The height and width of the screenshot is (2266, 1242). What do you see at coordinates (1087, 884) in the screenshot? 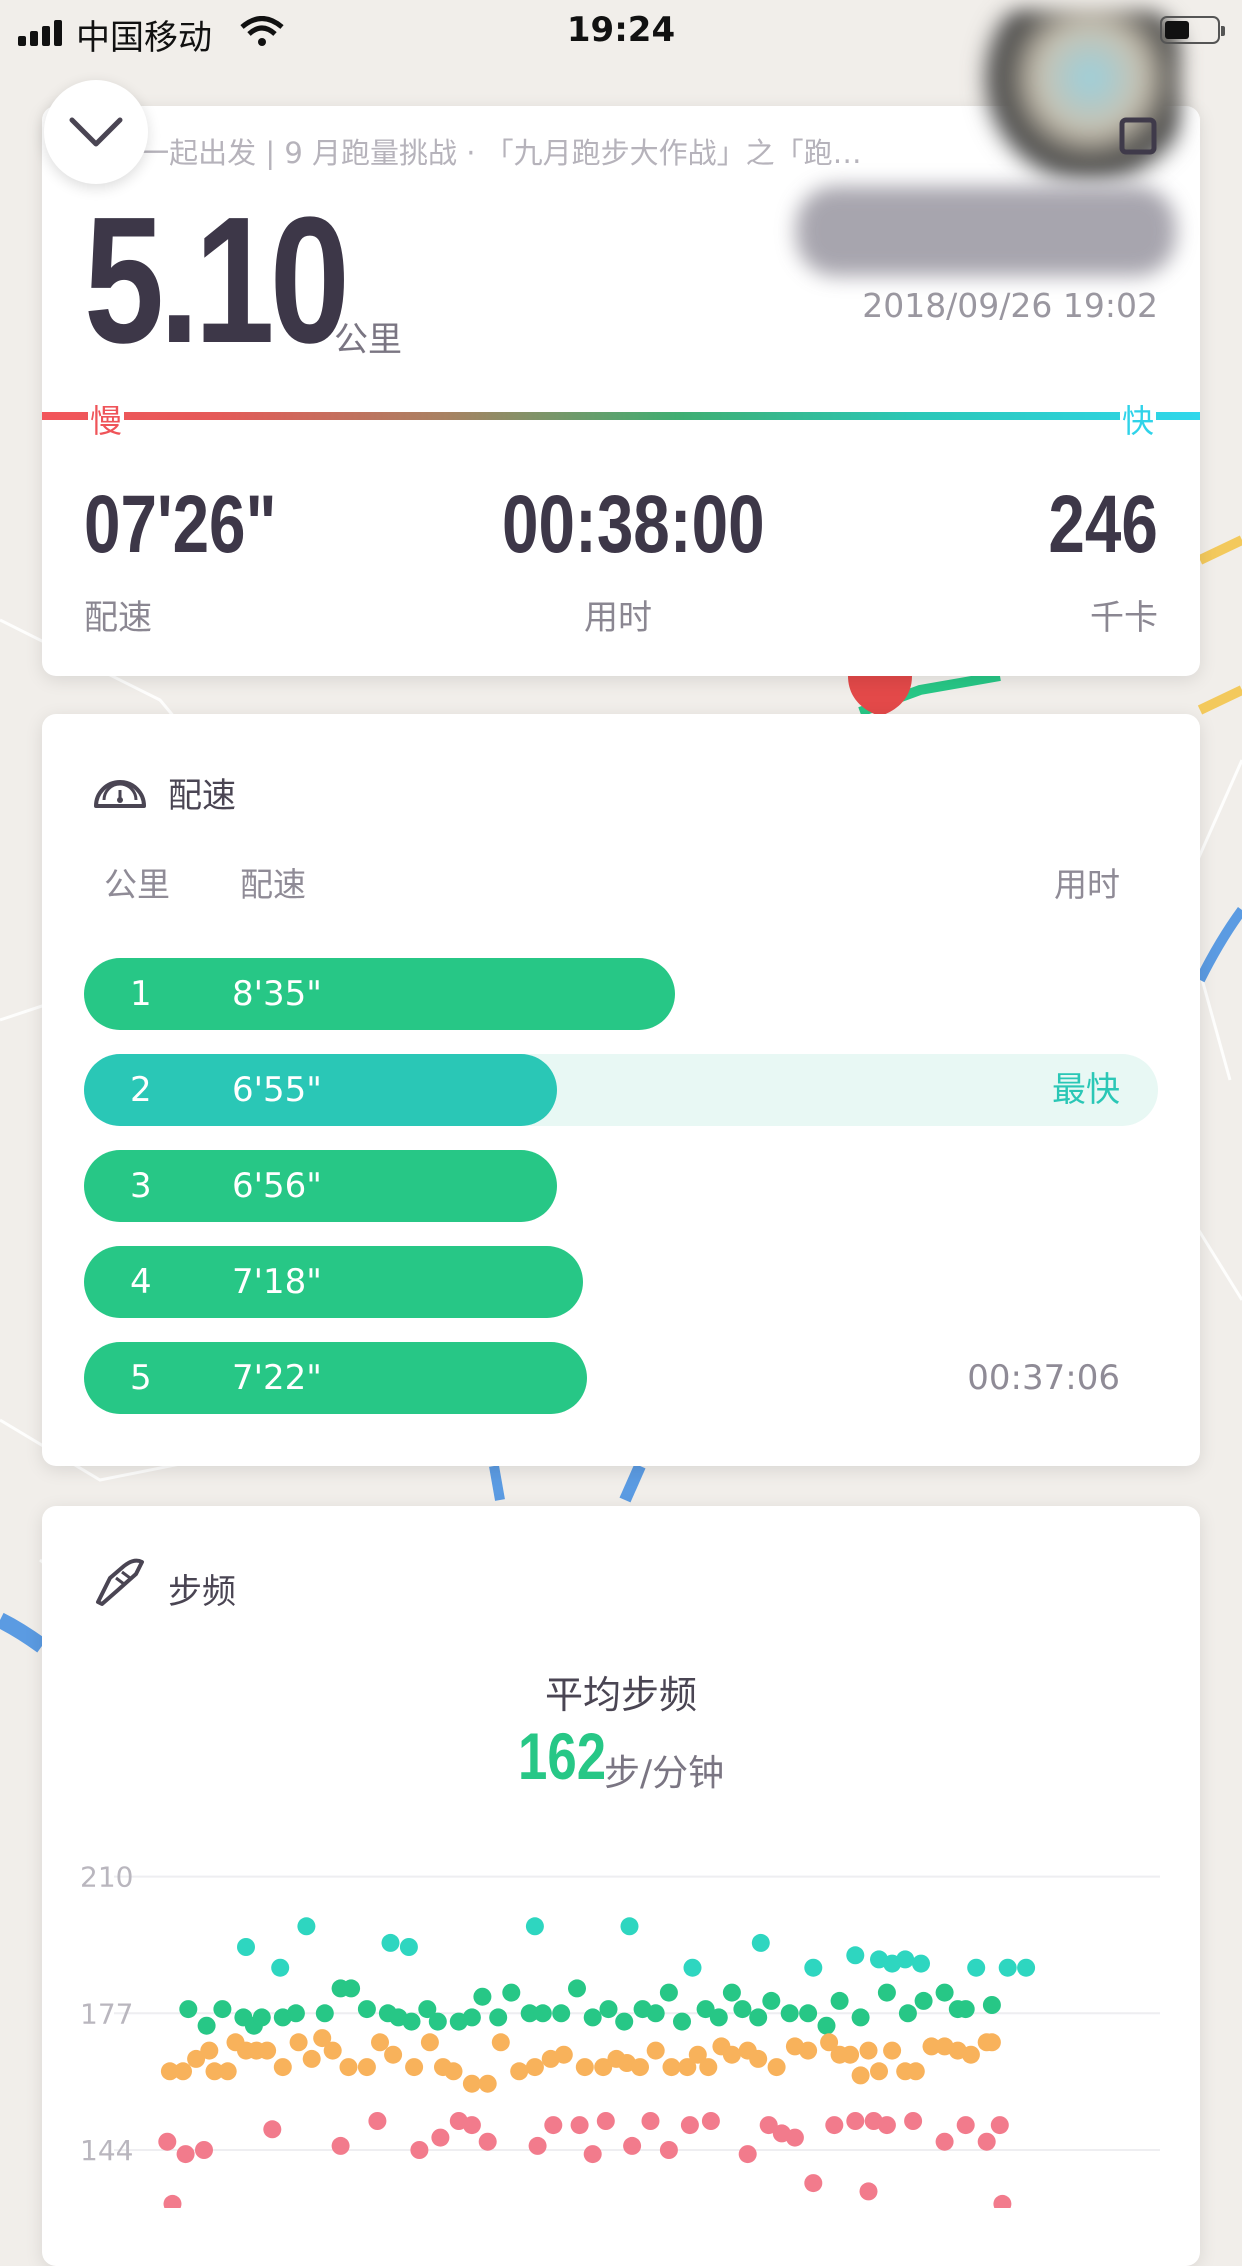
I see `column-time: 用时` at bounding box center [1087, 884].